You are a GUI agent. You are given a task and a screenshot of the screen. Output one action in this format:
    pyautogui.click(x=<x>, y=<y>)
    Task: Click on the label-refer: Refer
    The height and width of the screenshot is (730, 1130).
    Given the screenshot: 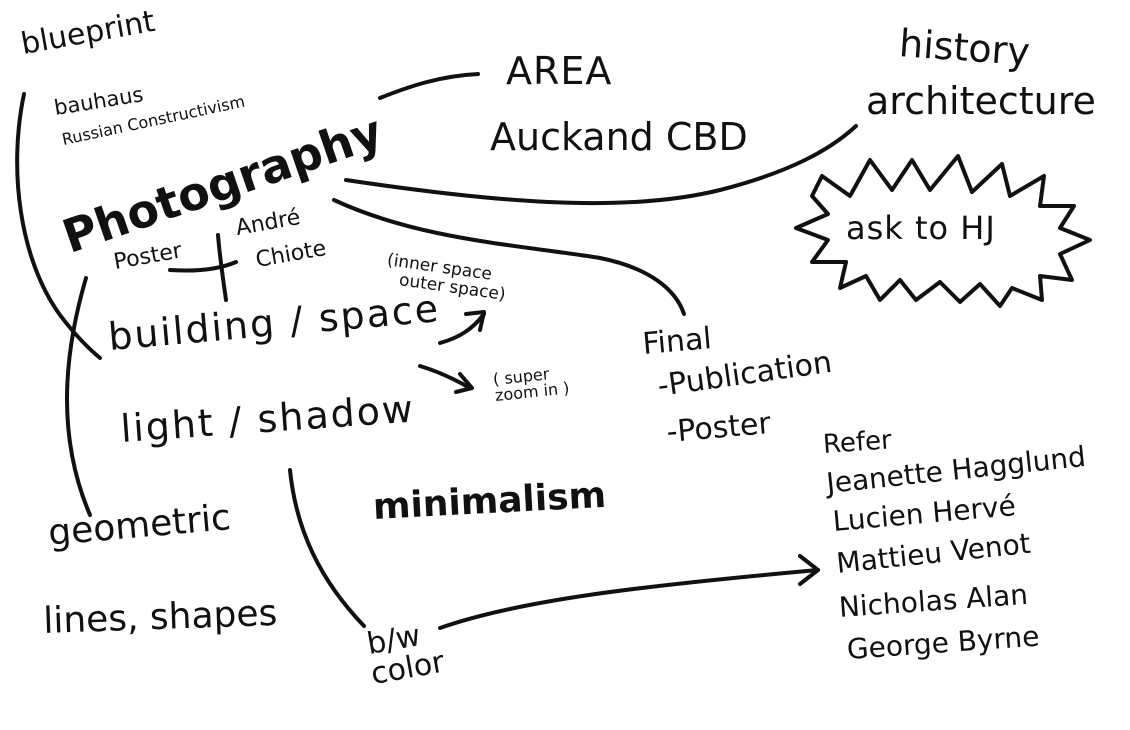 What is the action you would take?
    pyautogui.click(x=857, y=442)
    